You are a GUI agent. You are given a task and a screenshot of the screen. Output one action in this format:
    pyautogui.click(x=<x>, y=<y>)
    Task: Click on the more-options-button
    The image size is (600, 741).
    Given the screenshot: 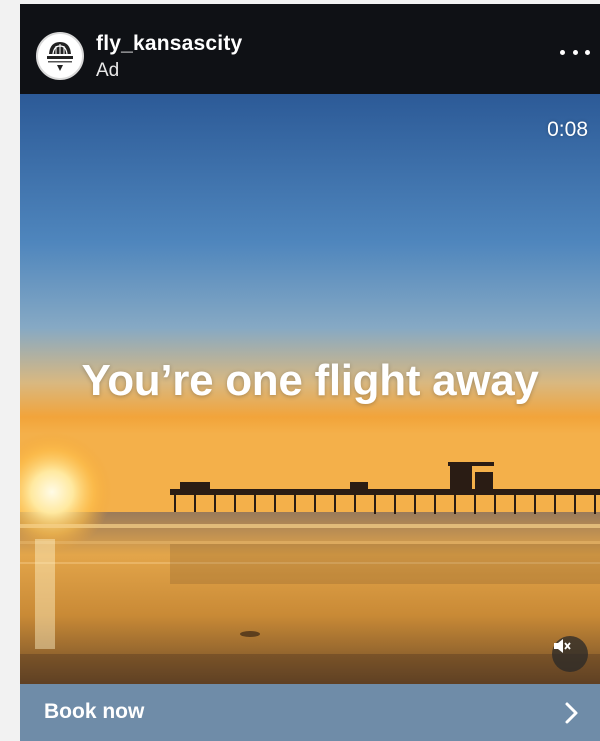 What is the action you would take?
    pyautogui.click(x=575, y=52)
    